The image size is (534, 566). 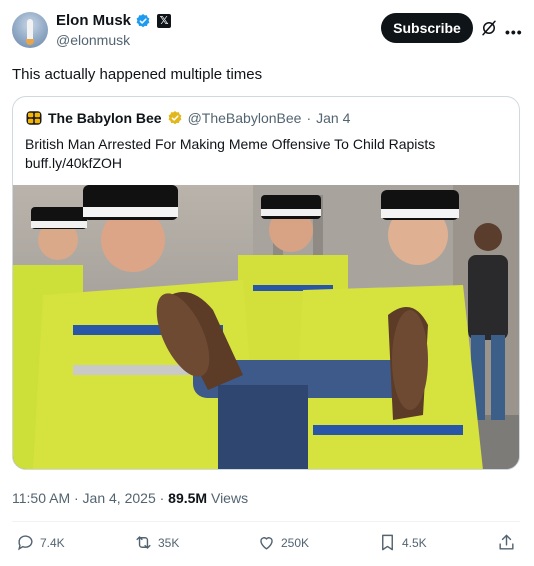 I want to click on quoted-author-handle: @TheBabylonBee, so click(x=245, y=118).